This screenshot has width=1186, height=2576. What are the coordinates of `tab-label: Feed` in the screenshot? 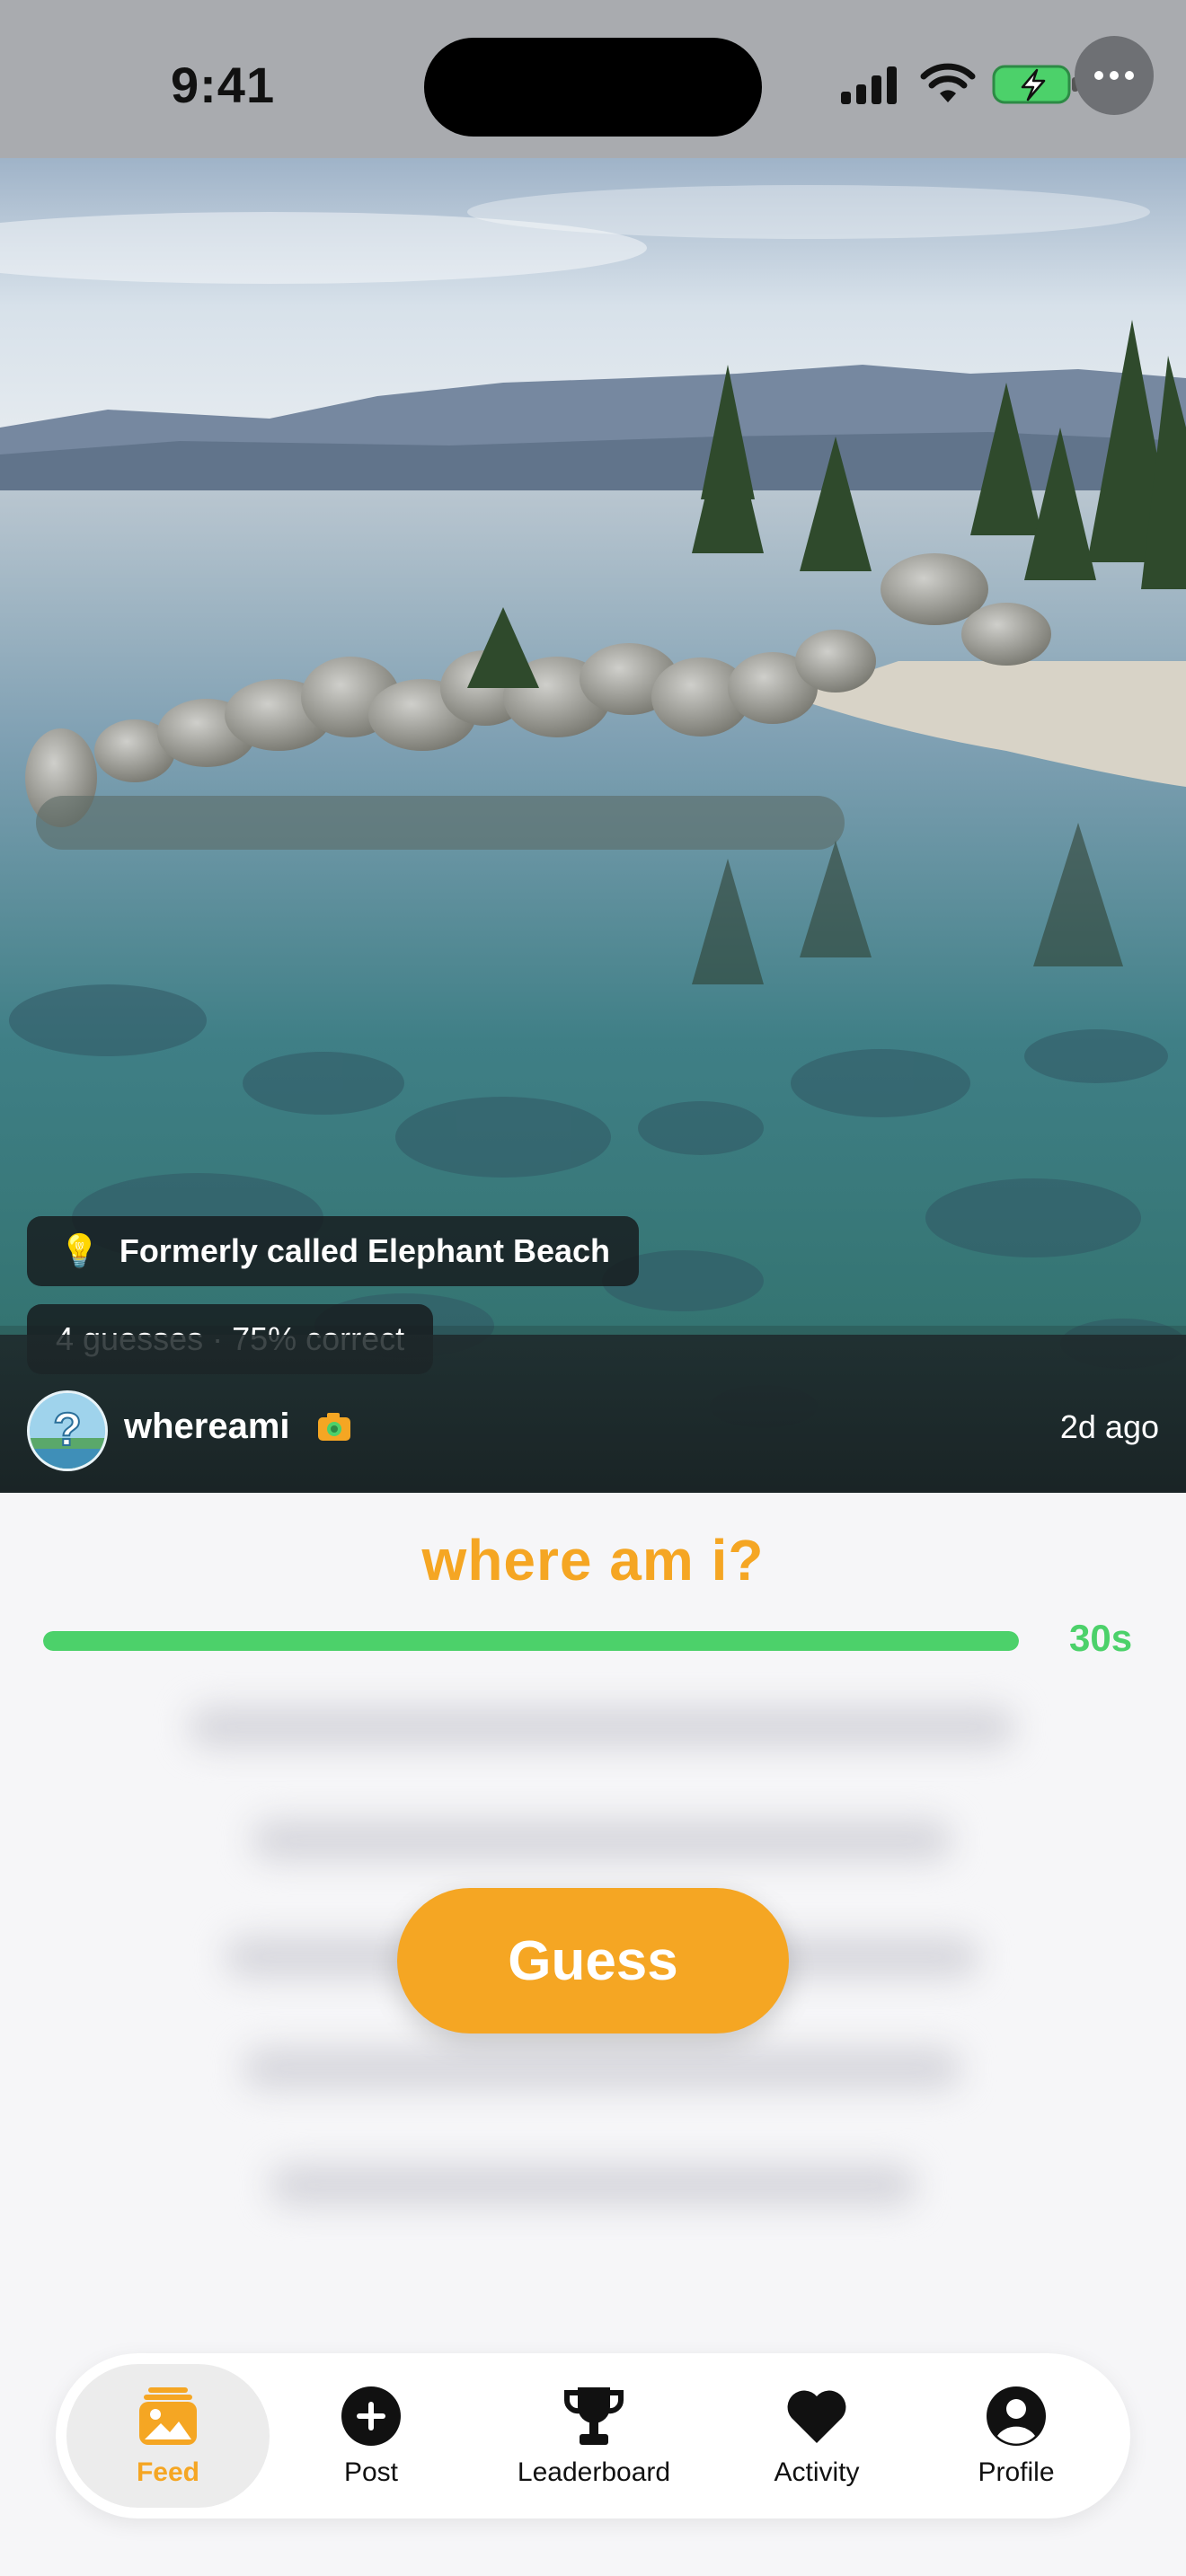 It's located at (168, 2472).